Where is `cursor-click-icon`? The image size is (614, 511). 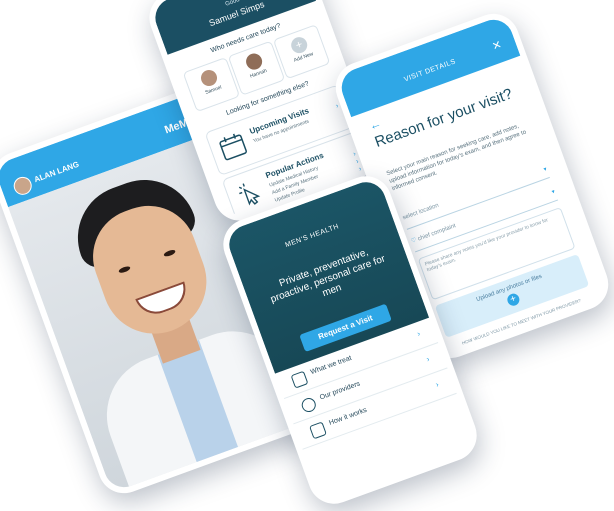 cursor-click-icon is located at coordinates (249, 194).